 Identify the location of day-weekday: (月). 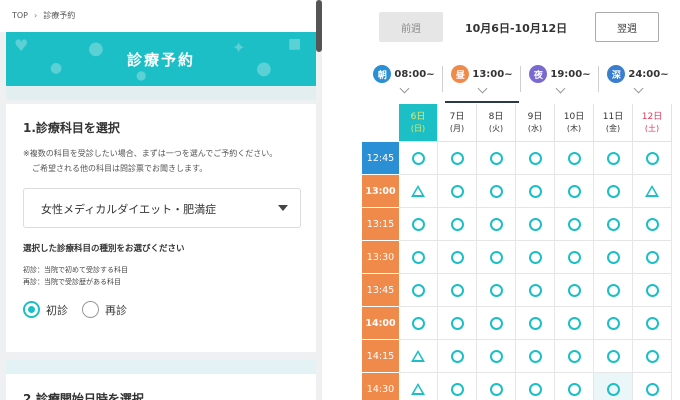
(457, 128).